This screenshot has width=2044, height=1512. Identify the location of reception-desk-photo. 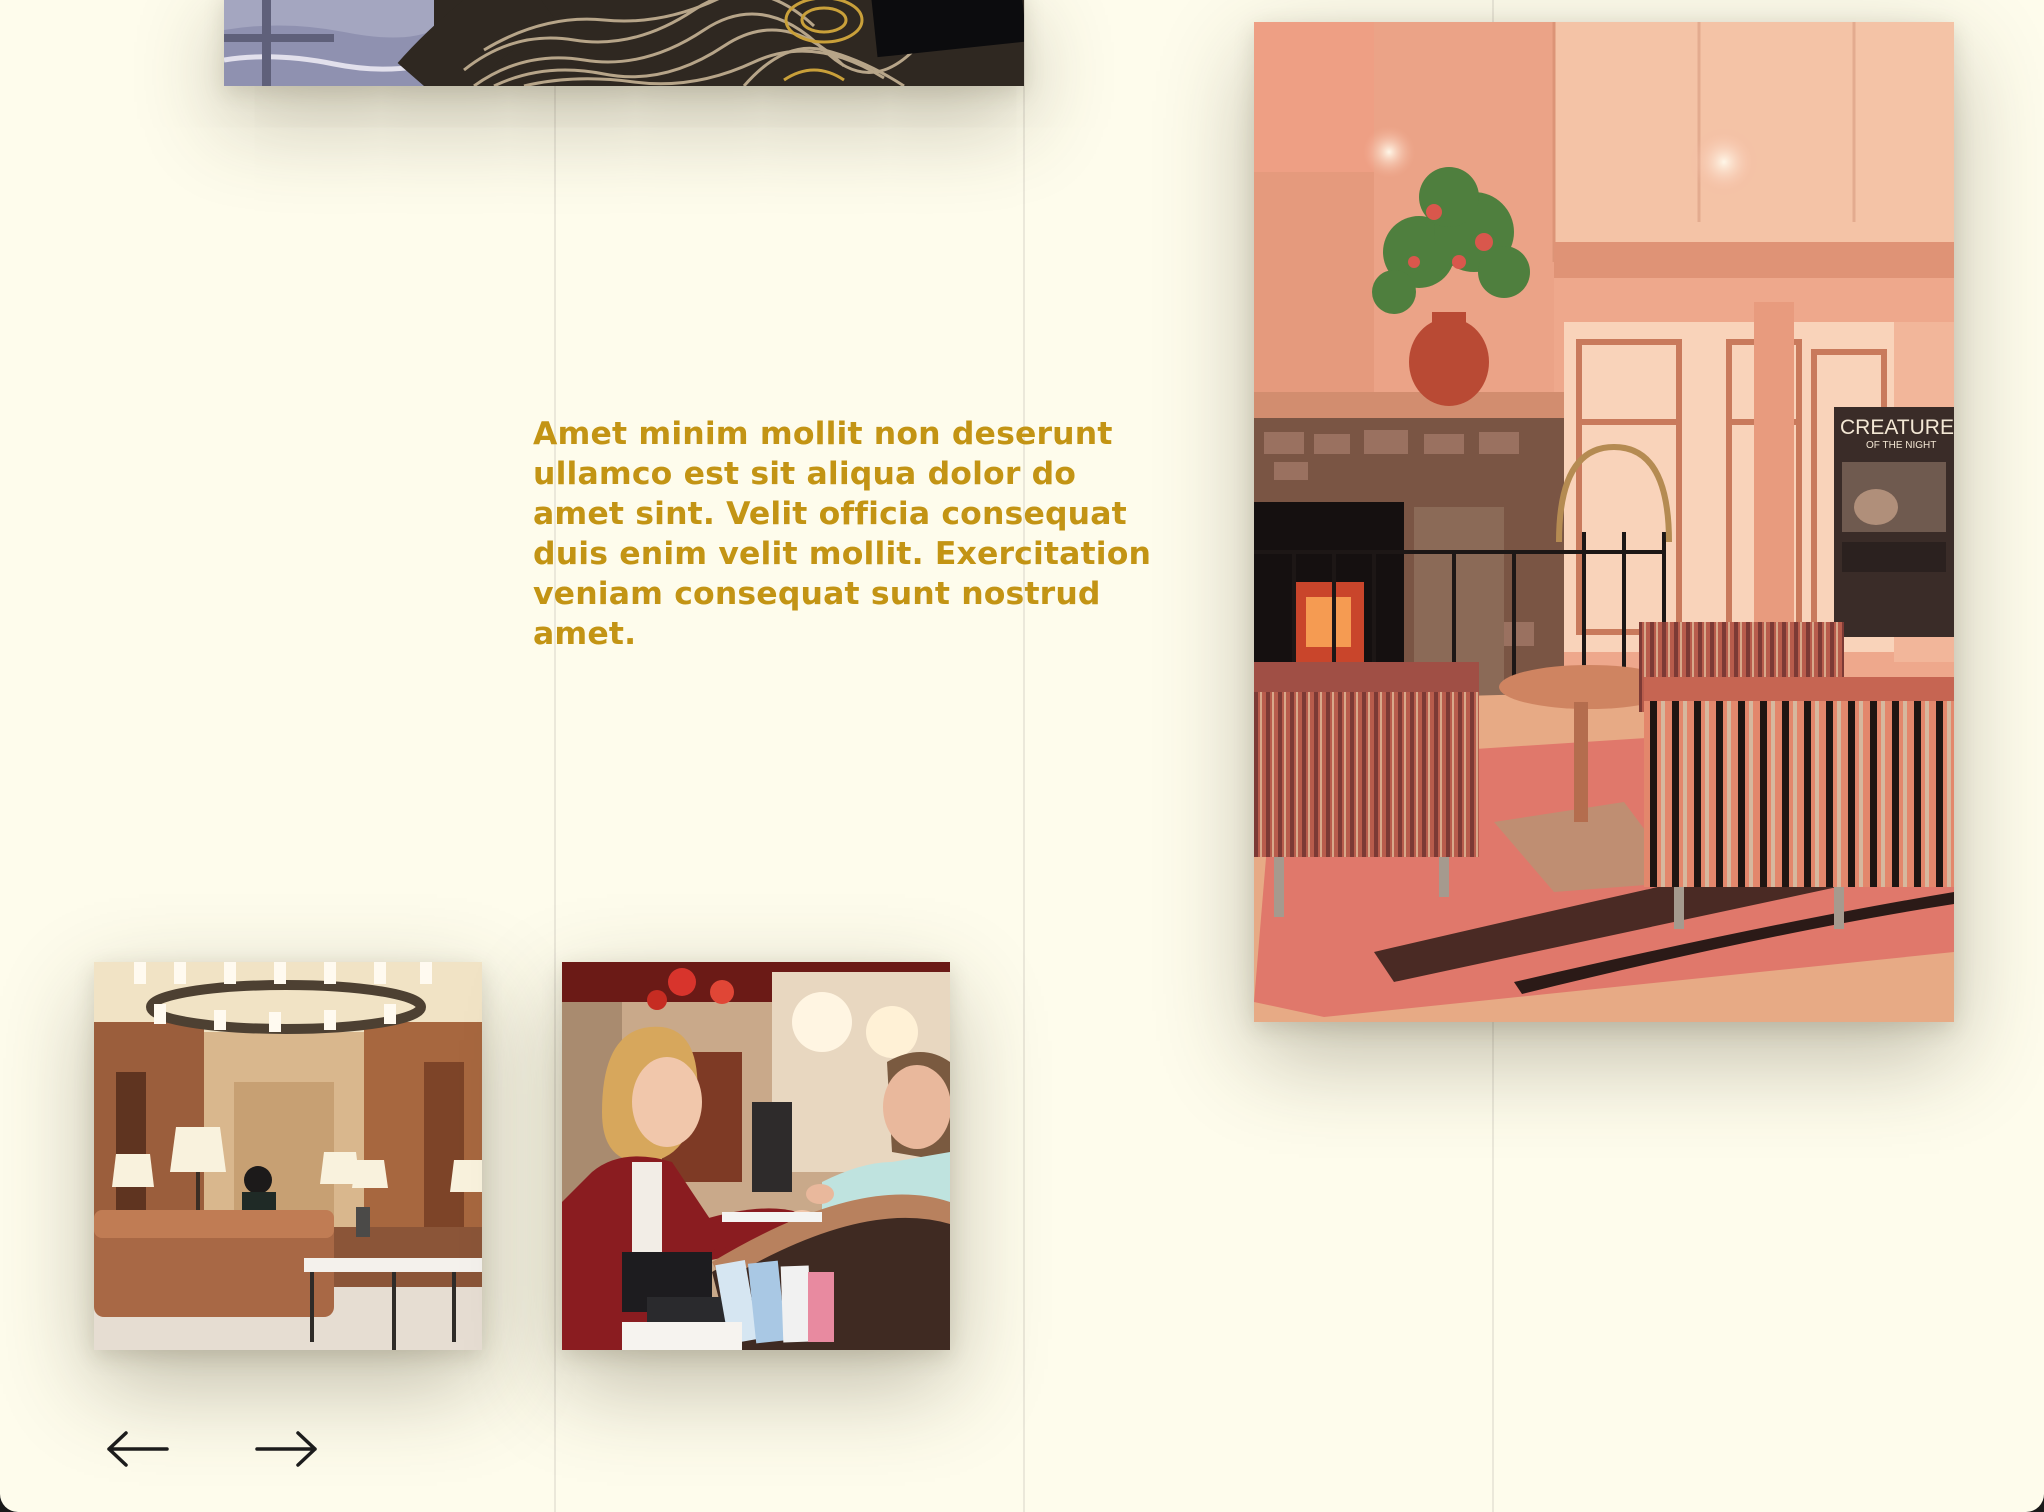
(756, 1156).